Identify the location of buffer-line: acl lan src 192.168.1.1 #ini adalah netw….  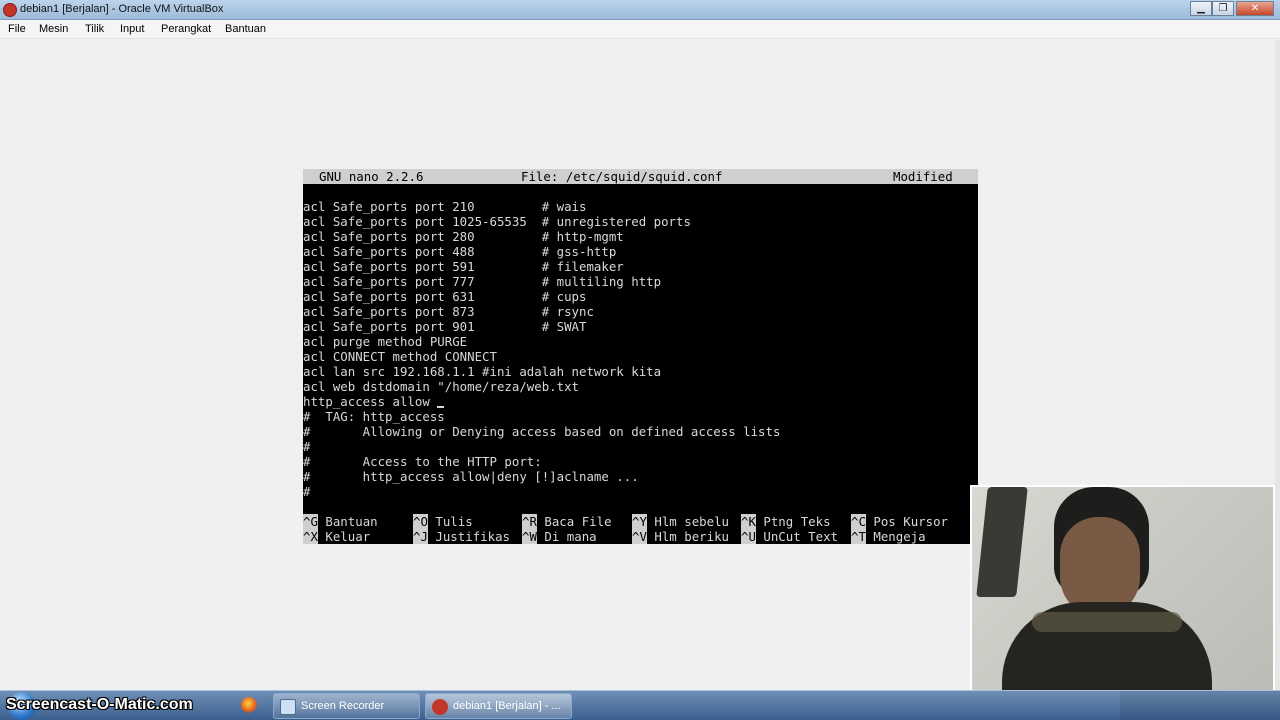
(482, 371).